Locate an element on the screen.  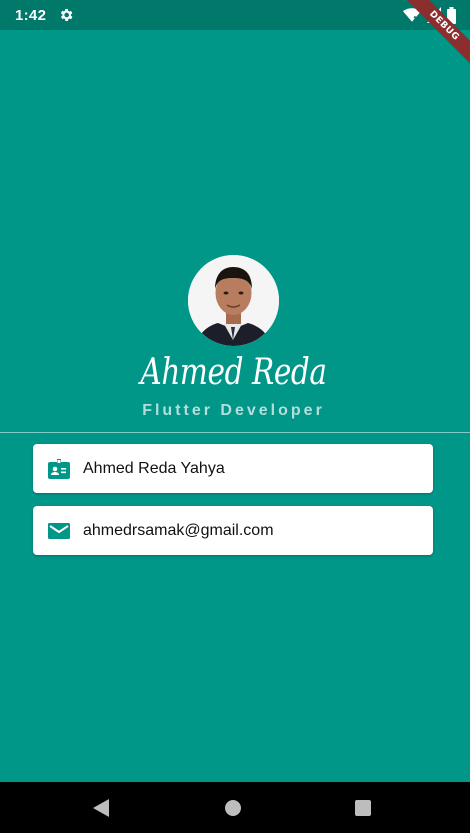
navigation-bar is located at coordinates (235, 807).